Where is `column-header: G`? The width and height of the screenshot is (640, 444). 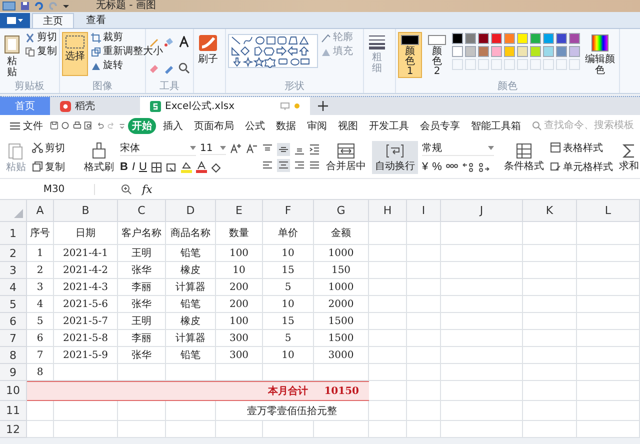 column-header: G is located at coordinates (341, 211).